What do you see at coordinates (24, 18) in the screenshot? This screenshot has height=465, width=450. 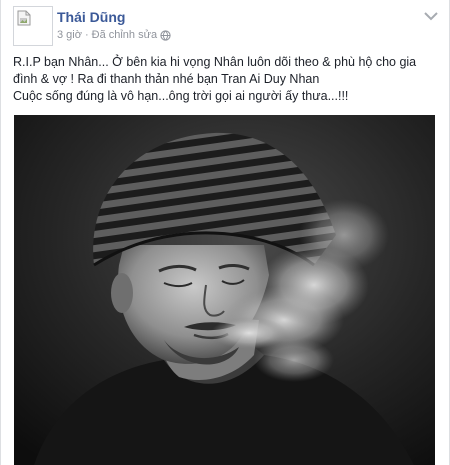 I see `broken-image-icon` at bounding box center [24, 18].